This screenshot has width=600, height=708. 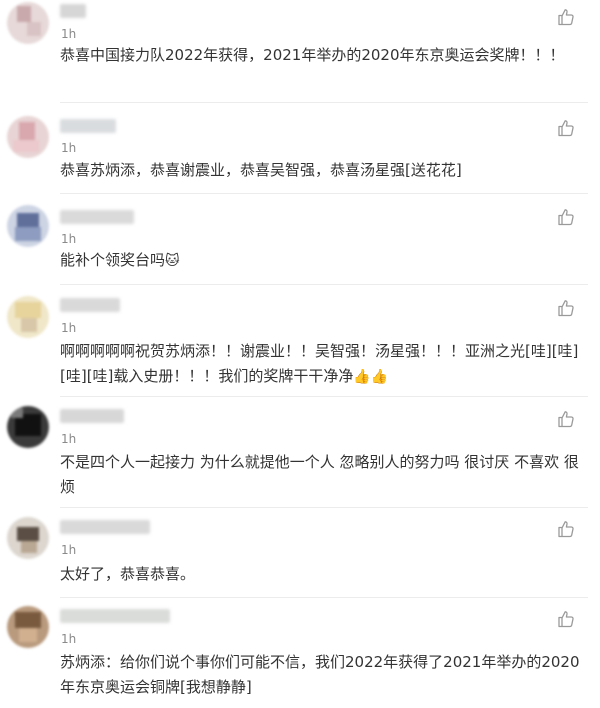 What do you see at coordinates (371, 377) in the screenshot?
I see `thumbs-up-emoji-icon: 👍👍` at bounding box center [371, 377].